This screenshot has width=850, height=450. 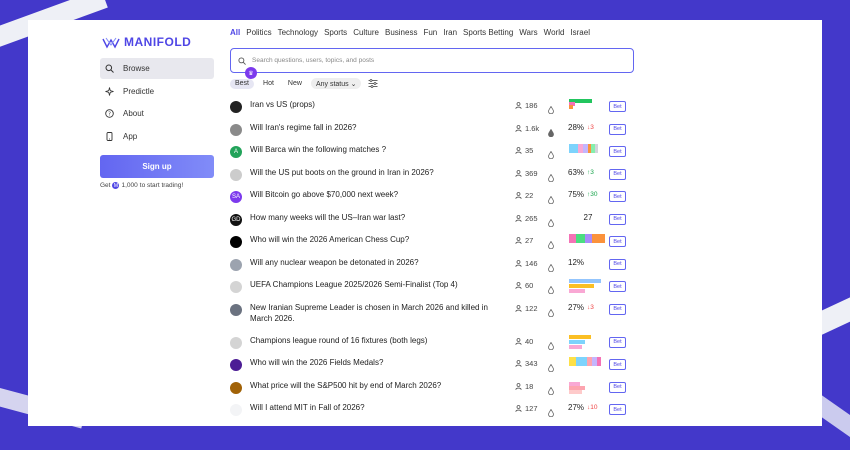 I want to click on traders-count: 122, so click(x=526, y=308).